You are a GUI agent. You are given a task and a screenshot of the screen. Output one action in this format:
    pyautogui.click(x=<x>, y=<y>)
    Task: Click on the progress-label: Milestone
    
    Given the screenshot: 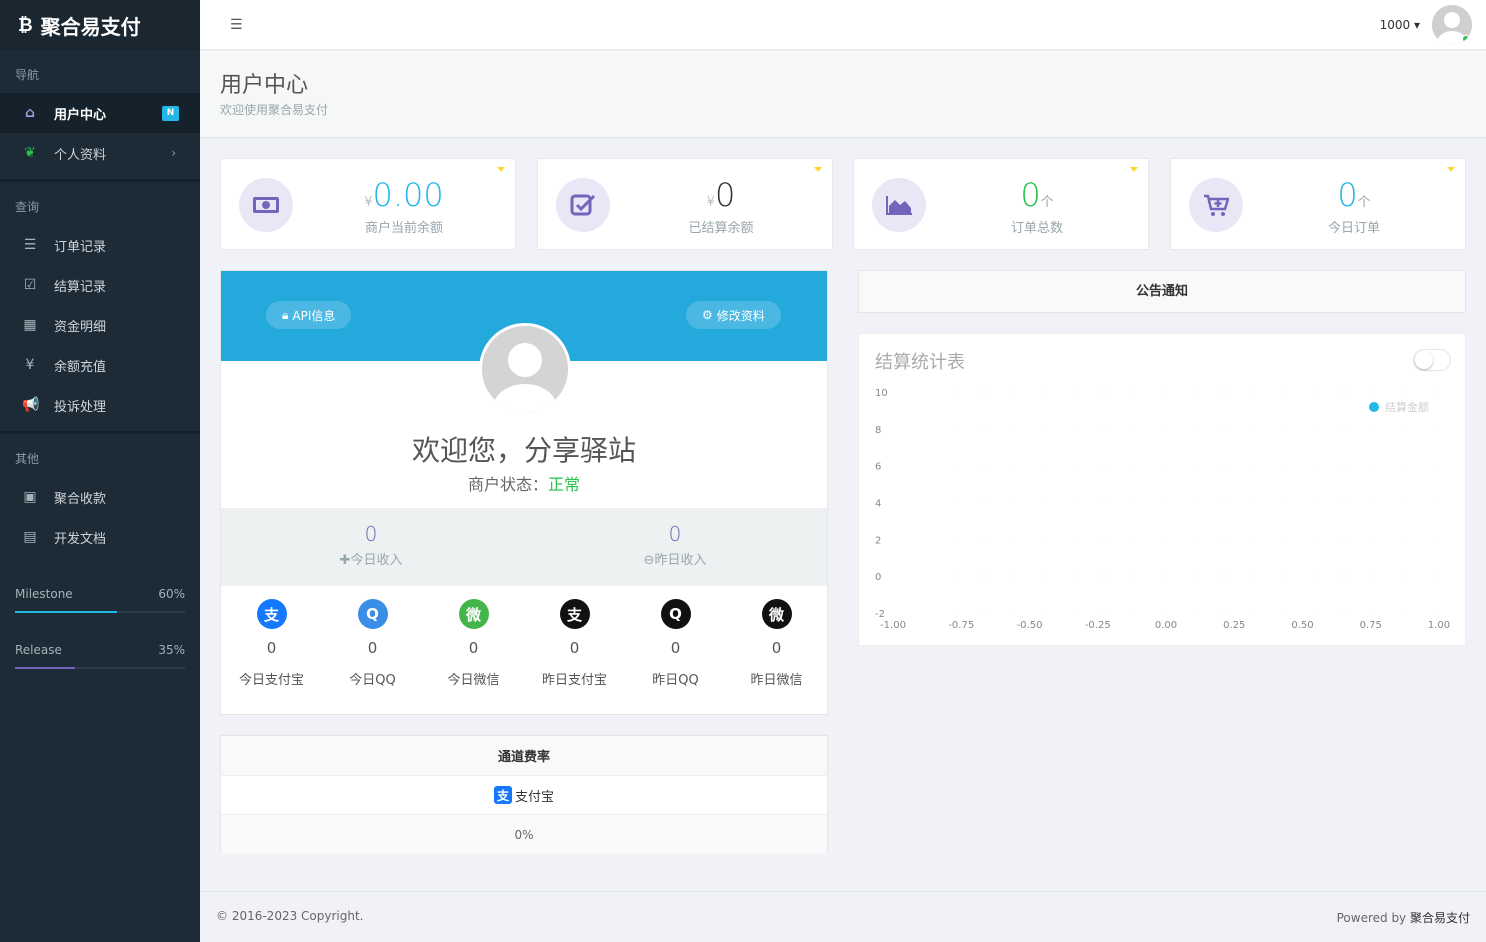 What is the action you would take?
    pyautogui.click(x=44, y=594)
    